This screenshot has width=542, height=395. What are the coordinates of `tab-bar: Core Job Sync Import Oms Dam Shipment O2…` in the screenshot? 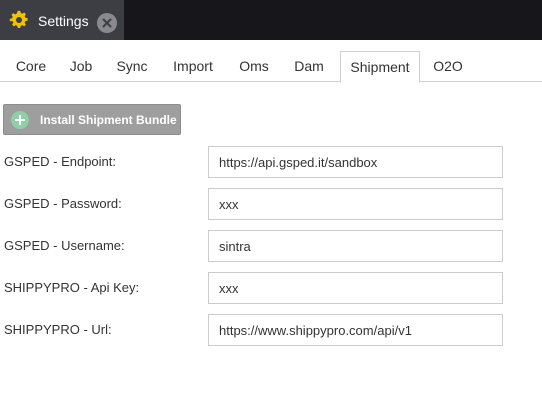 It's located at (271, 61).